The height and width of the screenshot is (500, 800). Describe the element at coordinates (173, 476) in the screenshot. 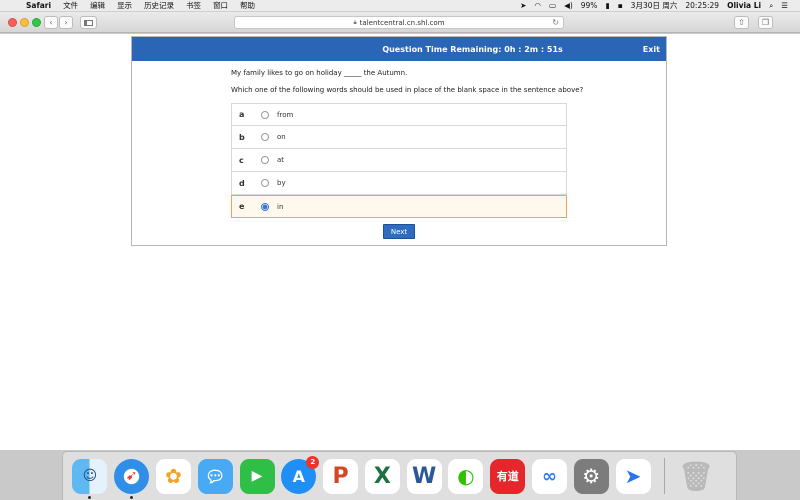

I see `photos-icon: ✿` at that location.